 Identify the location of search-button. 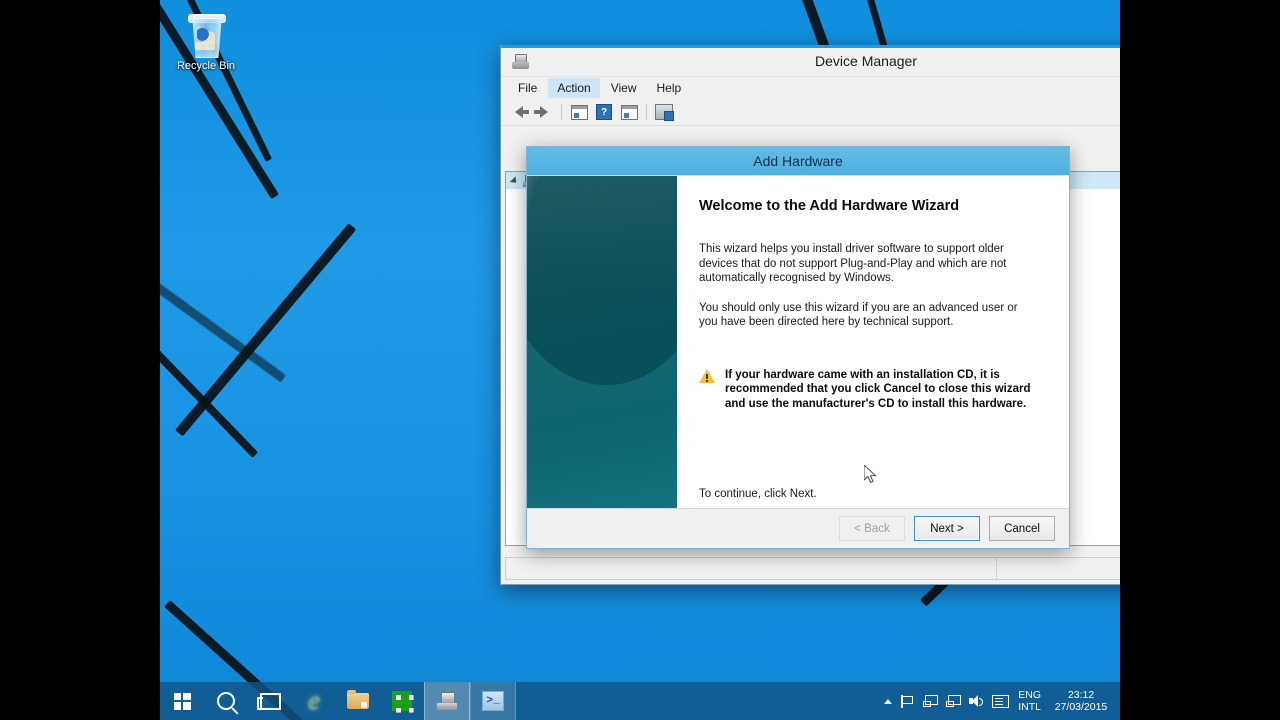
(226, 701).